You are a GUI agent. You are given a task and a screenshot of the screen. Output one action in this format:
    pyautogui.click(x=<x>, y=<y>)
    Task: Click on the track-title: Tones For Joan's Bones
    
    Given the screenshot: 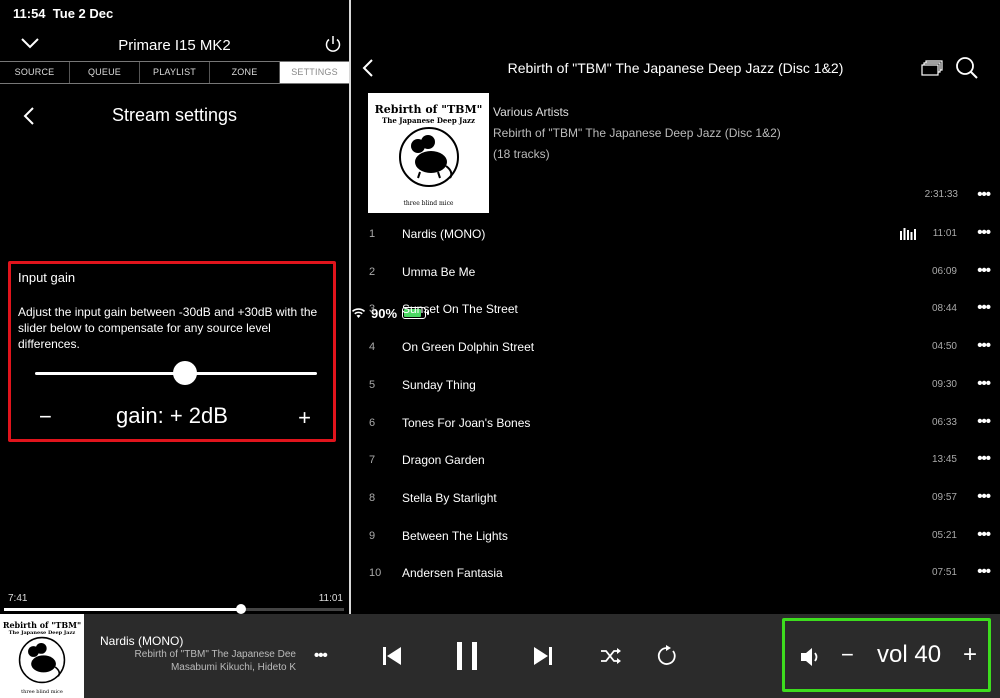 What is the action you would take?
    pyautogui.click(x=466, y=422)
    